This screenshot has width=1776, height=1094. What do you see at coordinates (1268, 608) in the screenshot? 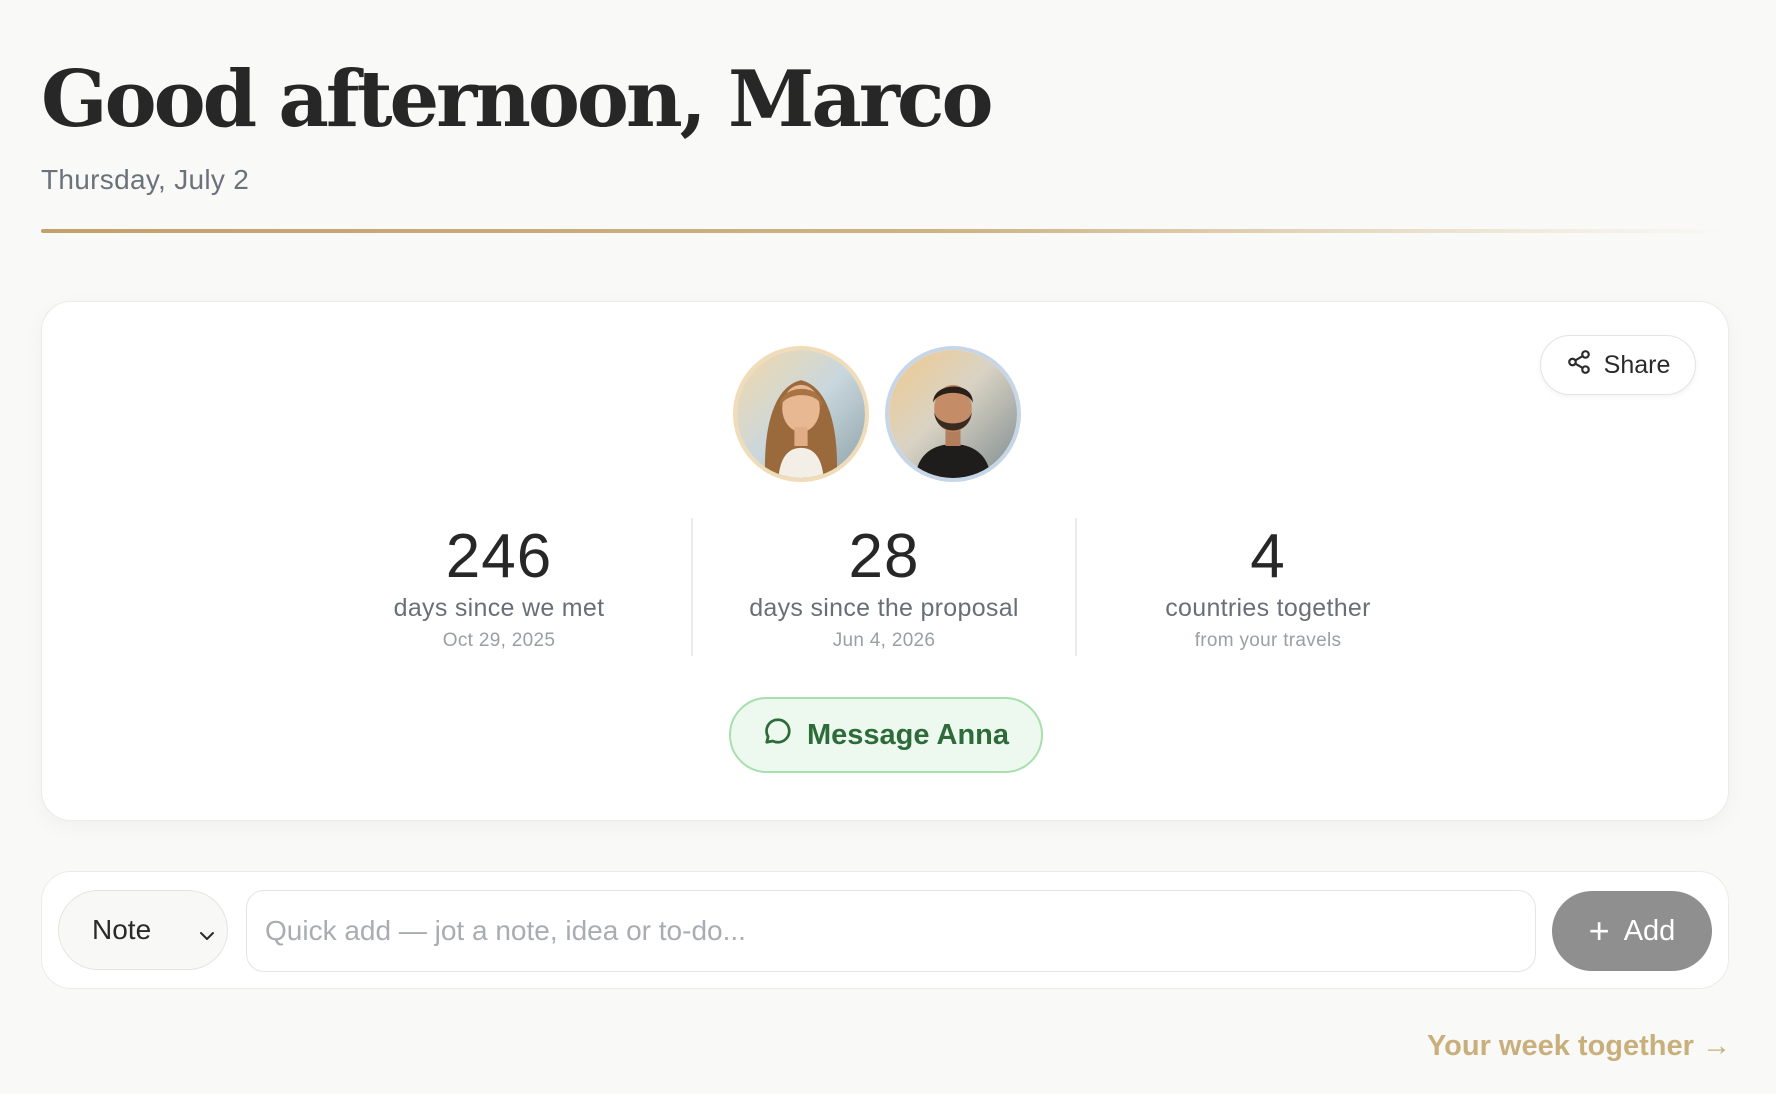
I see `stat-label: countries together` at bounding box center [1268, 608].